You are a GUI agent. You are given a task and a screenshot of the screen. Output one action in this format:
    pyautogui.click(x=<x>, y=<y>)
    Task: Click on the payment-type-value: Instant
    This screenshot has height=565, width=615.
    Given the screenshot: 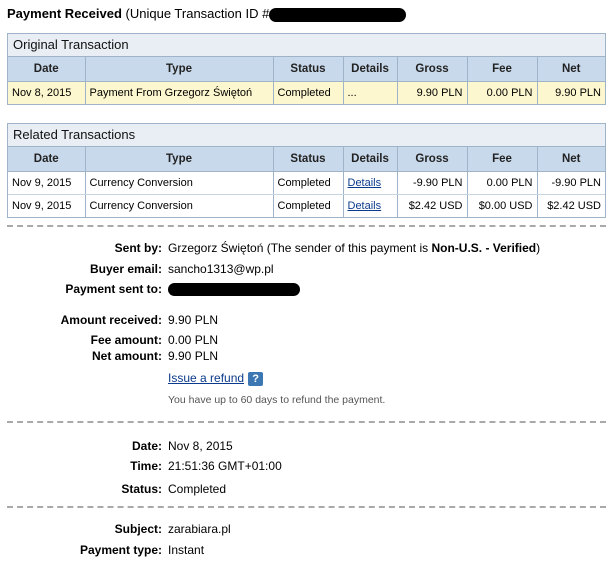 What is the action you would take?
    pyautogui.click(x=186, y=550)
    